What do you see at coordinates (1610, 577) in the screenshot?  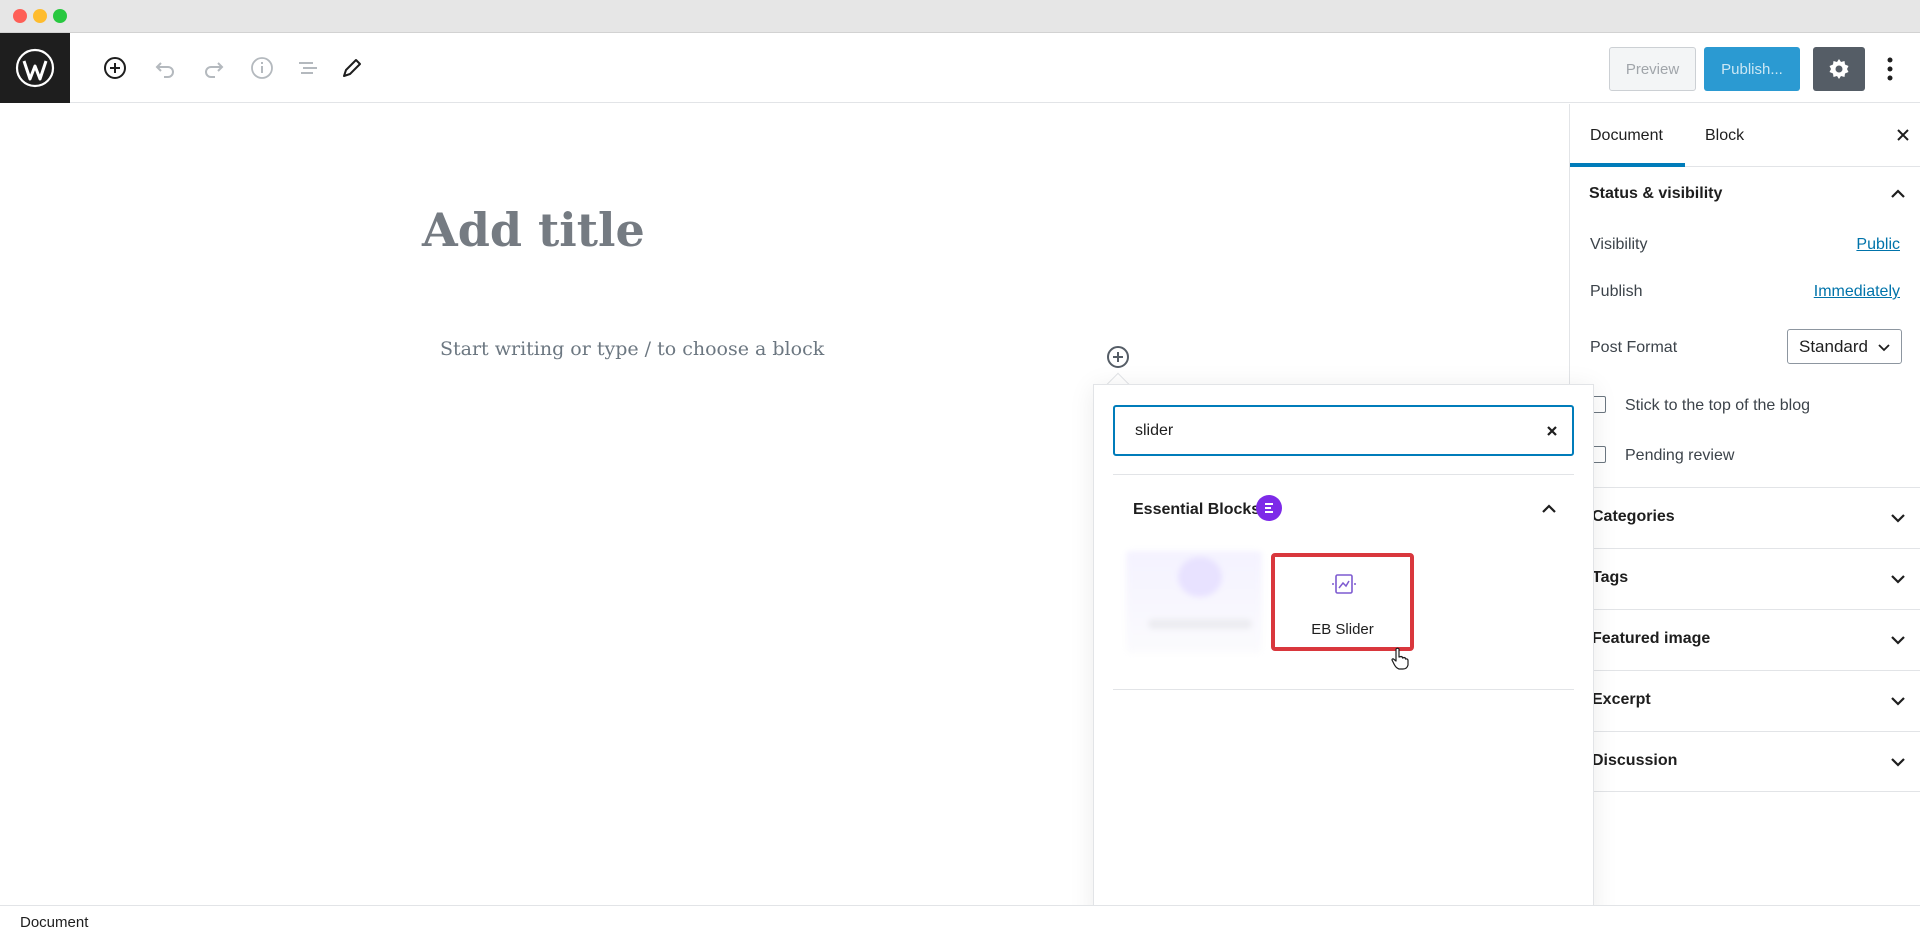 I see `panel-title: Tags` at bounding box center [1610, 577].